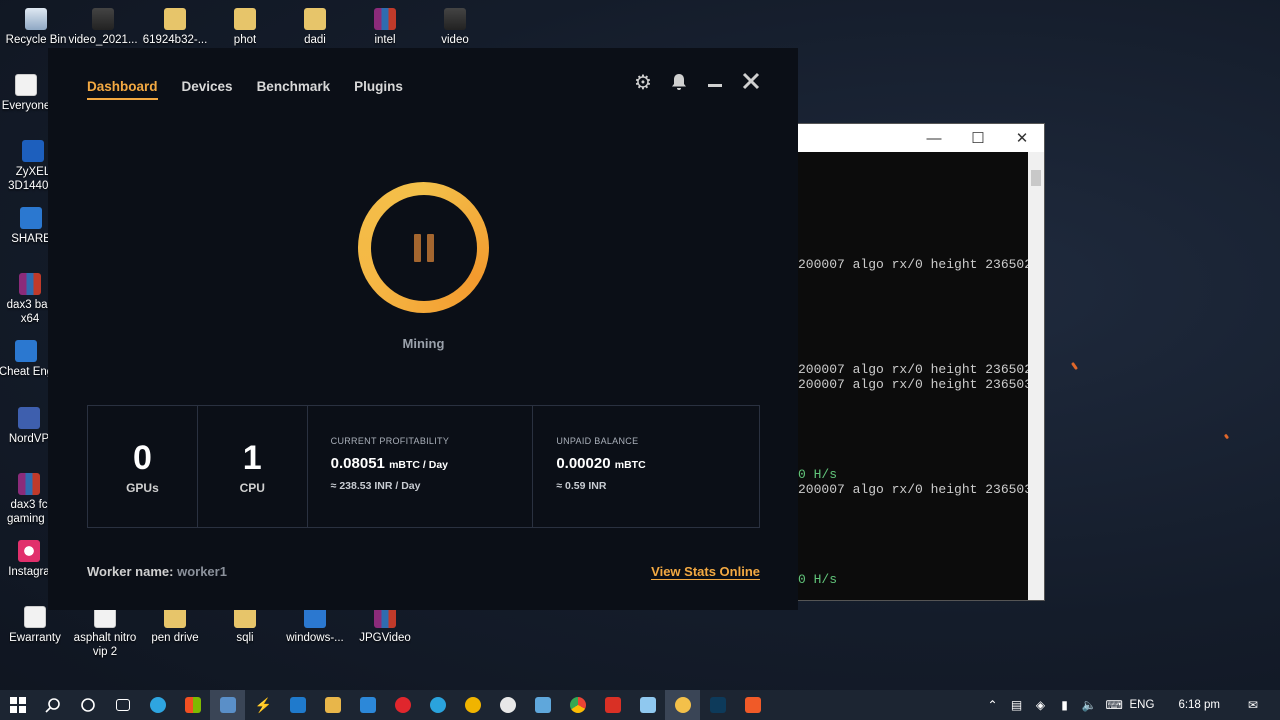  I want to click on desktop-icon-dadi: dadi, so click(315, 27).